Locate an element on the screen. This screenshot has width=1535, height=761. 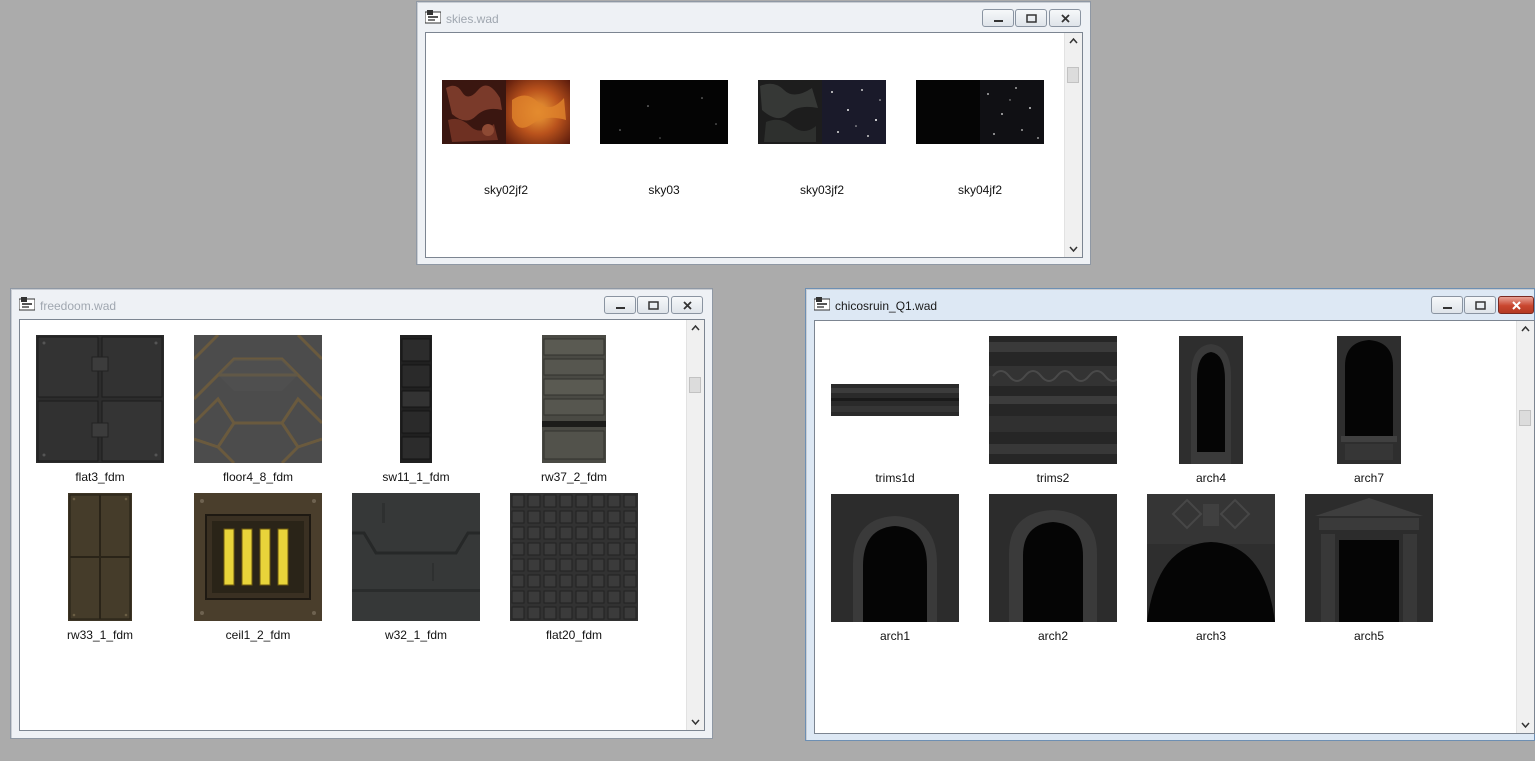
texture-thumbnail-w32_1_fdm is located at coordinates (416, 557).